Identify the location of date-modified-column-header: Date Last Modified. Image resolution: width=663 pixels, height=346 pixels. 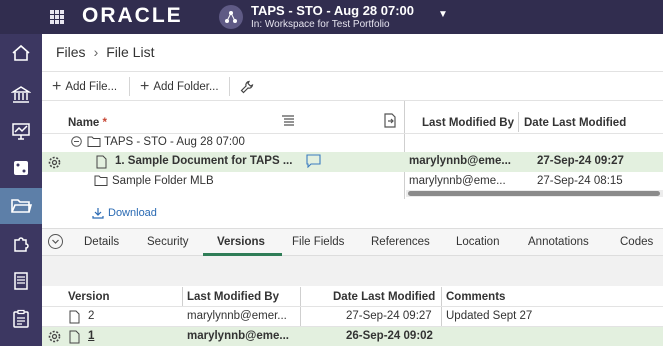
(575, 123).